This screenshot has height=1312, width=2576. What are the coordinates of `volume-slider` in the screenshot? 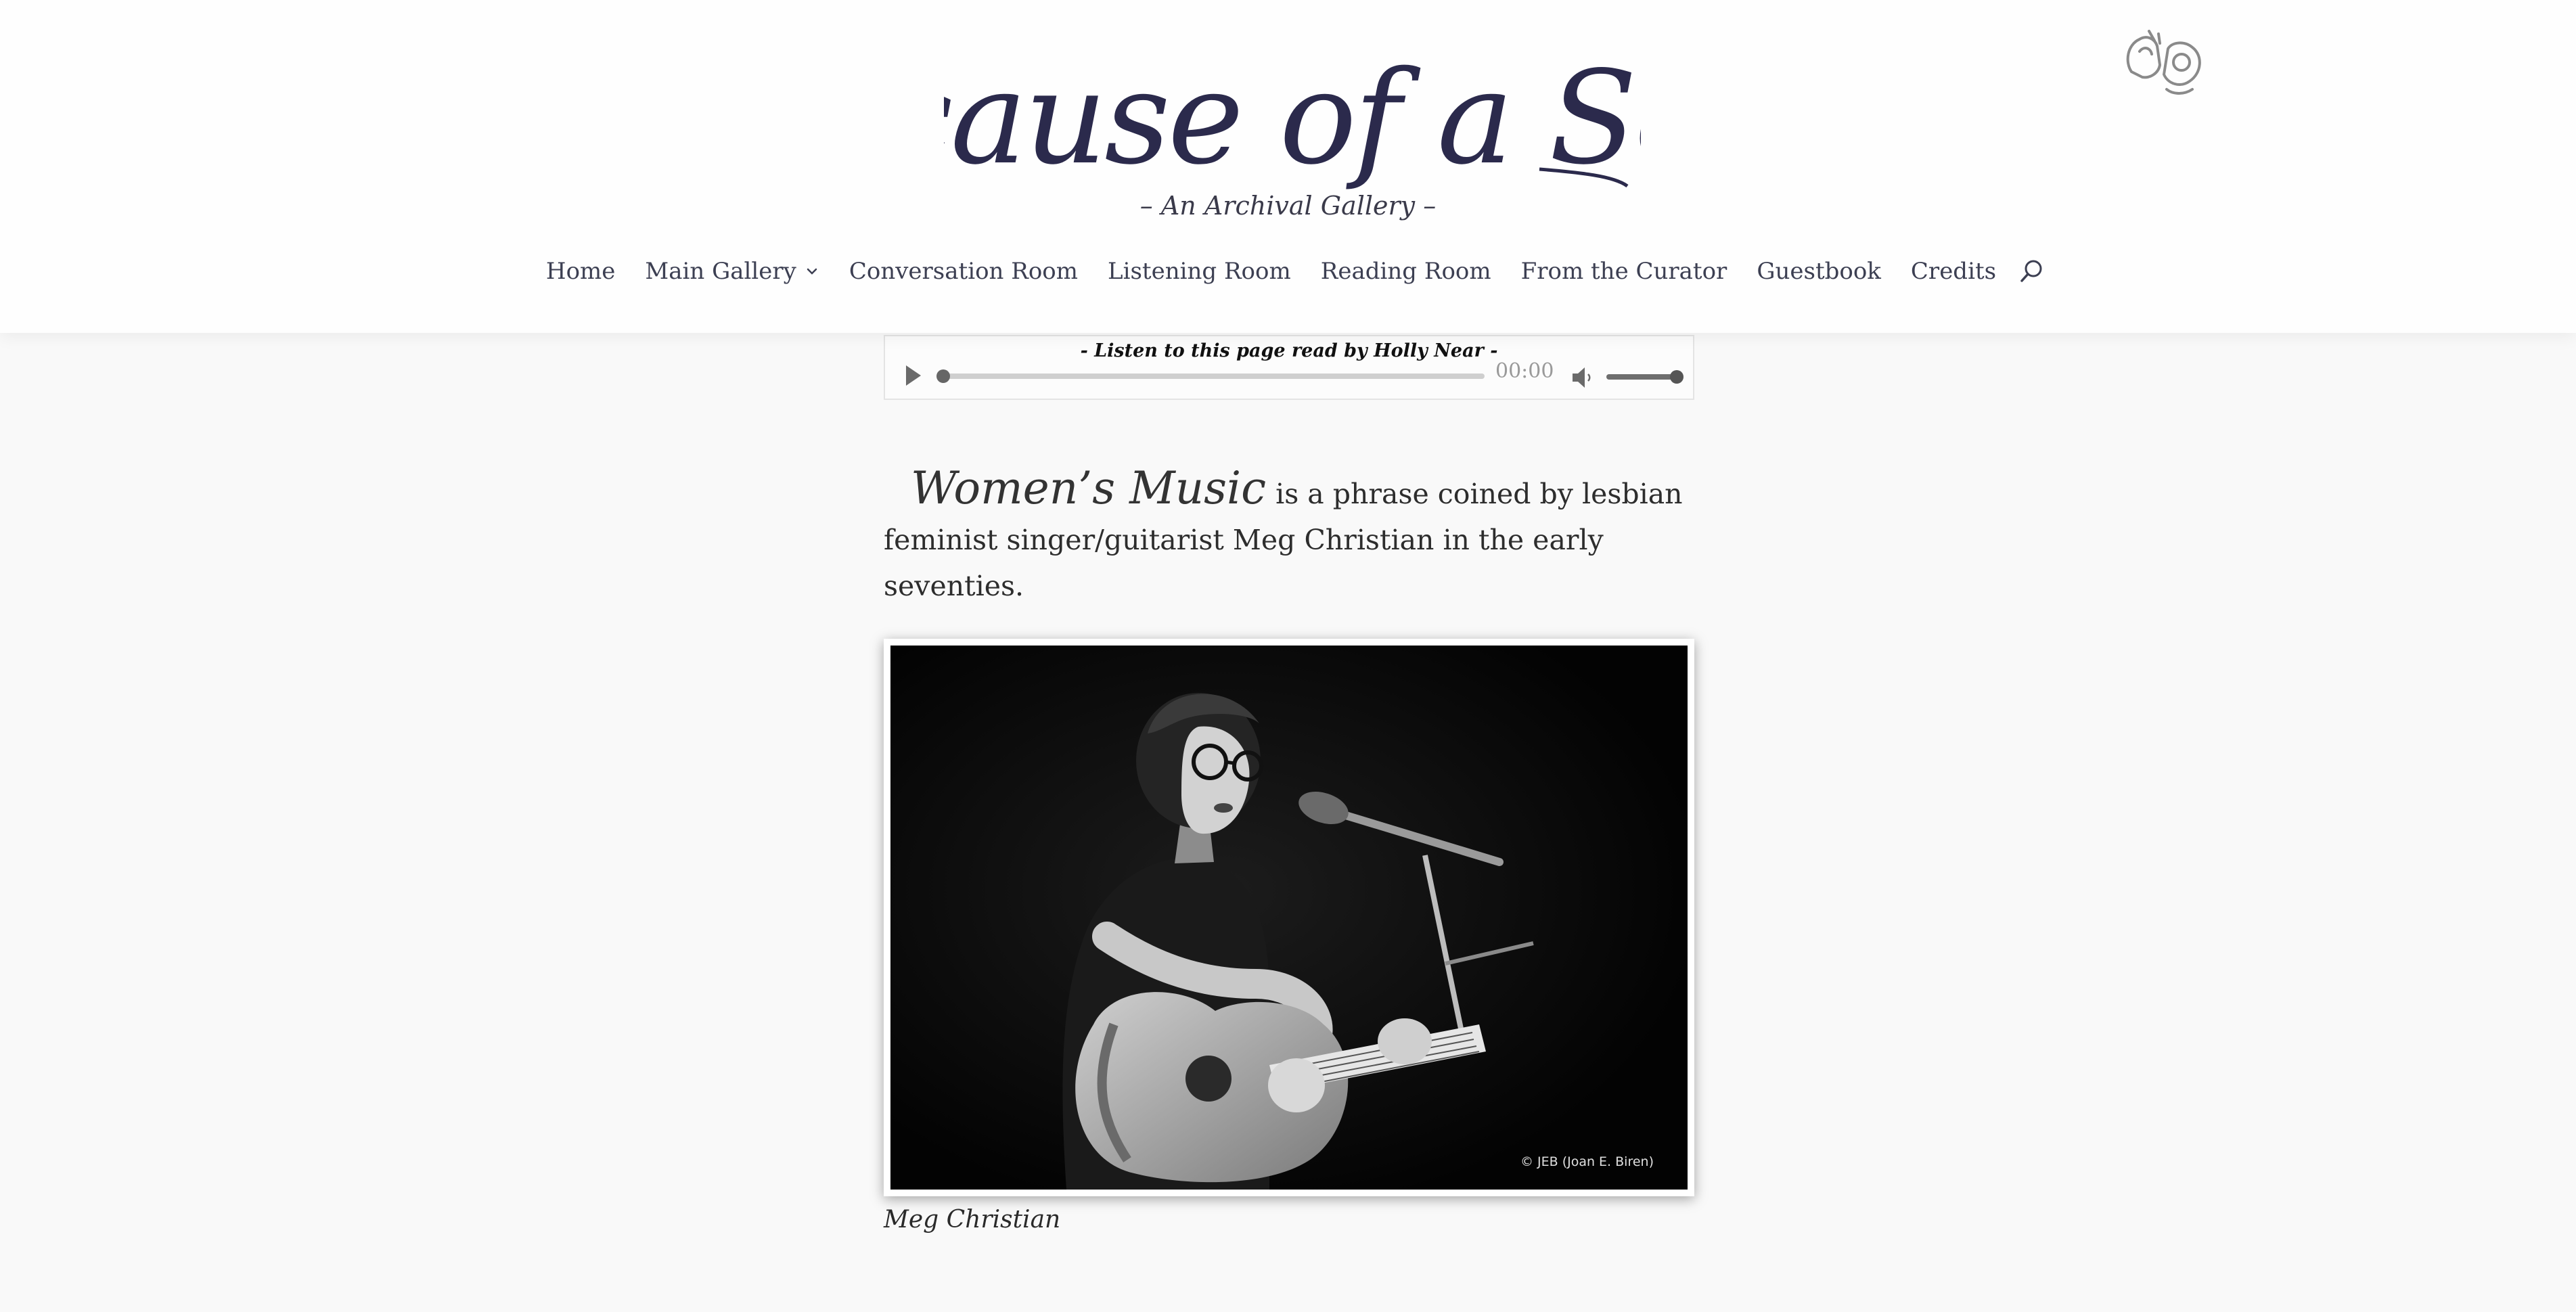 It's located at (1645, 377).